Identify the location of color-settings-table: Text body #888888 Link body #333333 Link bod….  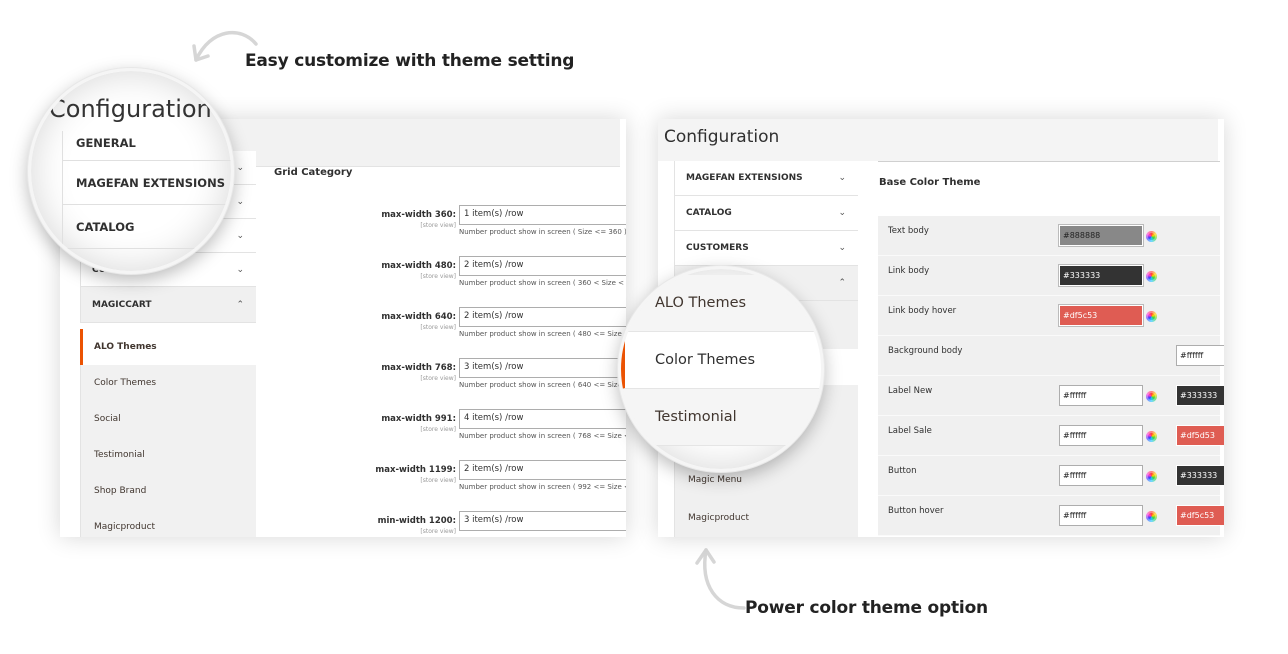
(1051, 376).